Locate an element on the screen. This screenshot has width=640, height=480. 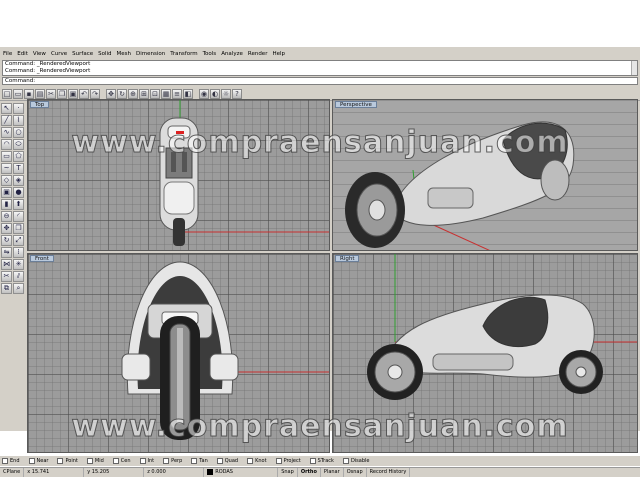
redo-icon: ↷ is located at coordinates (95, 93).